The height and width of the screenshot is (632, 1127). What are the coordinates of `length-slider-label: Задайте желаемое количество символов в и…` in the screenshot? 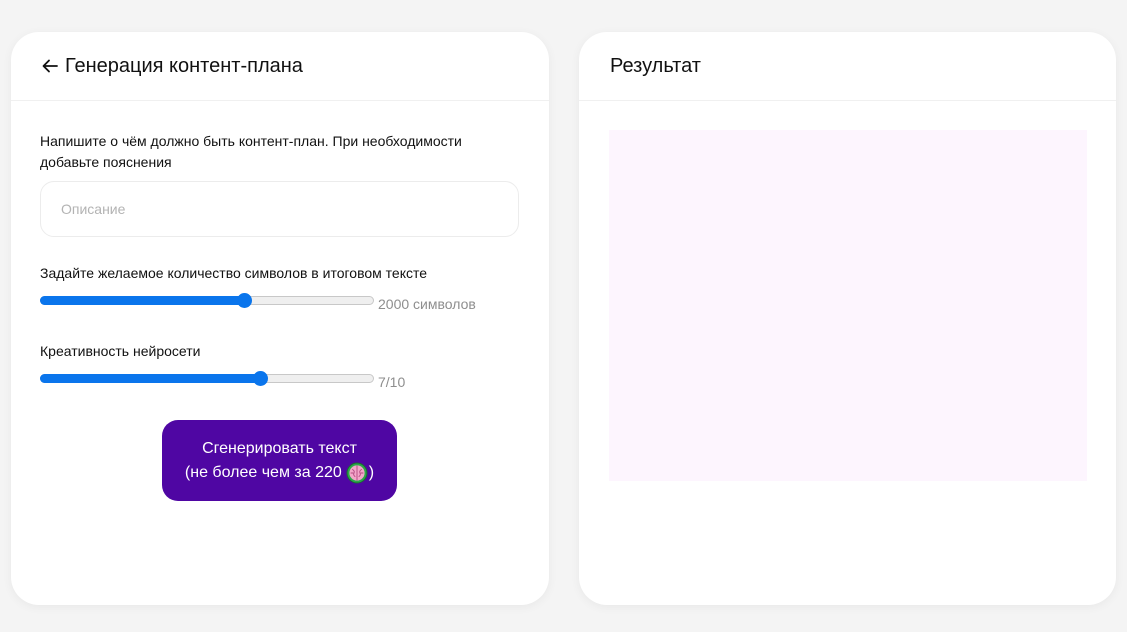 It's located at (234, 273).